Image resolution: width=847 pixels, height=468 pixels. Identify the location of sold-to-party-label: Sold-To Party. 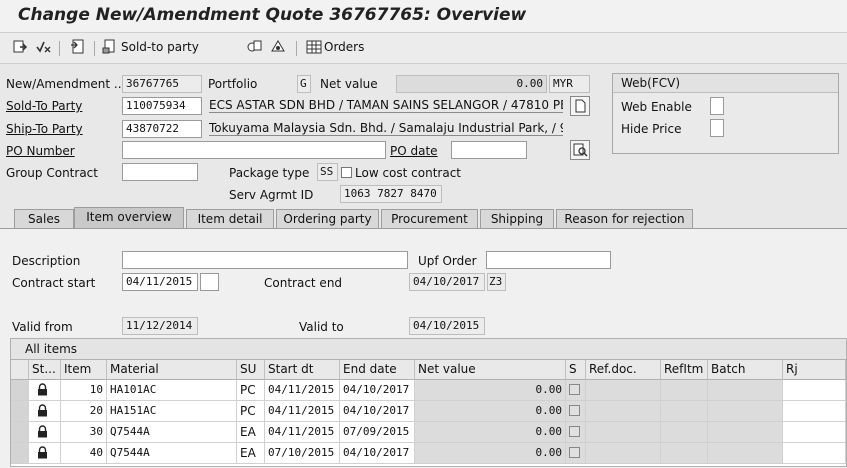
(44, 106).